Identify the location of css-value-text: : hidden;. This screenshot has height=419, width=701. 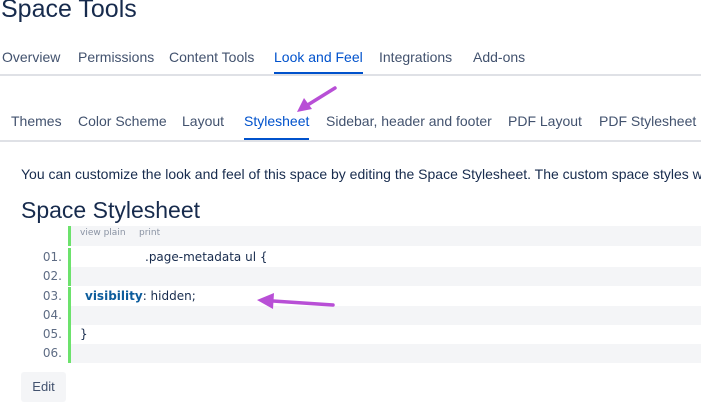
(169, 296).